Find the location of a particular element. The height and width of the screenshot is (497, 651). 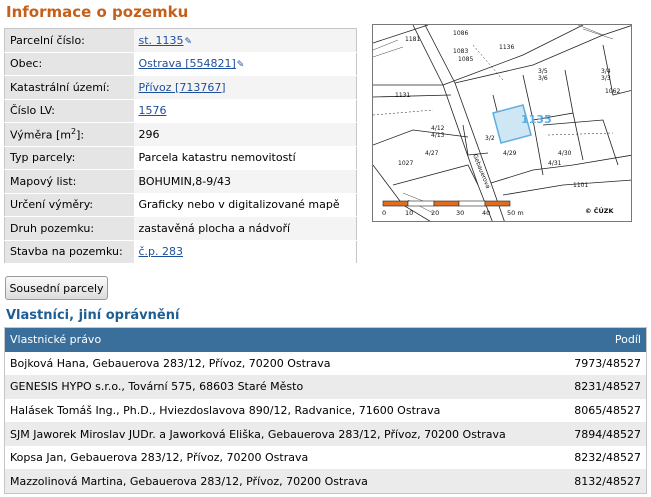

info-value: BOHUMIN,8-9/43 is located at coordinates (245, 181).